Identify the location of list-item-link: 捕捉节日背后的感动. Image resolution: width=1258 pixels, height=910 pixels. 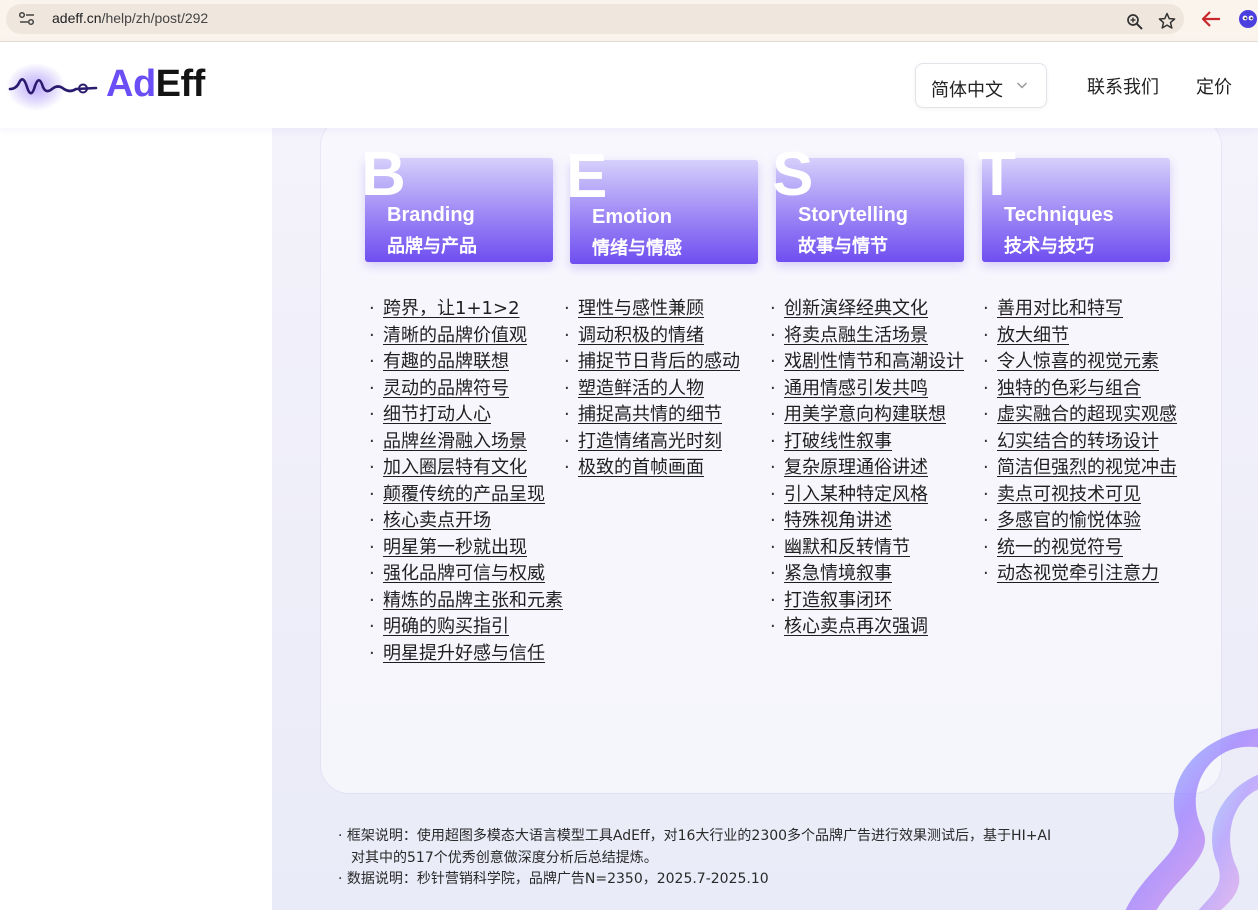
(659, 361).